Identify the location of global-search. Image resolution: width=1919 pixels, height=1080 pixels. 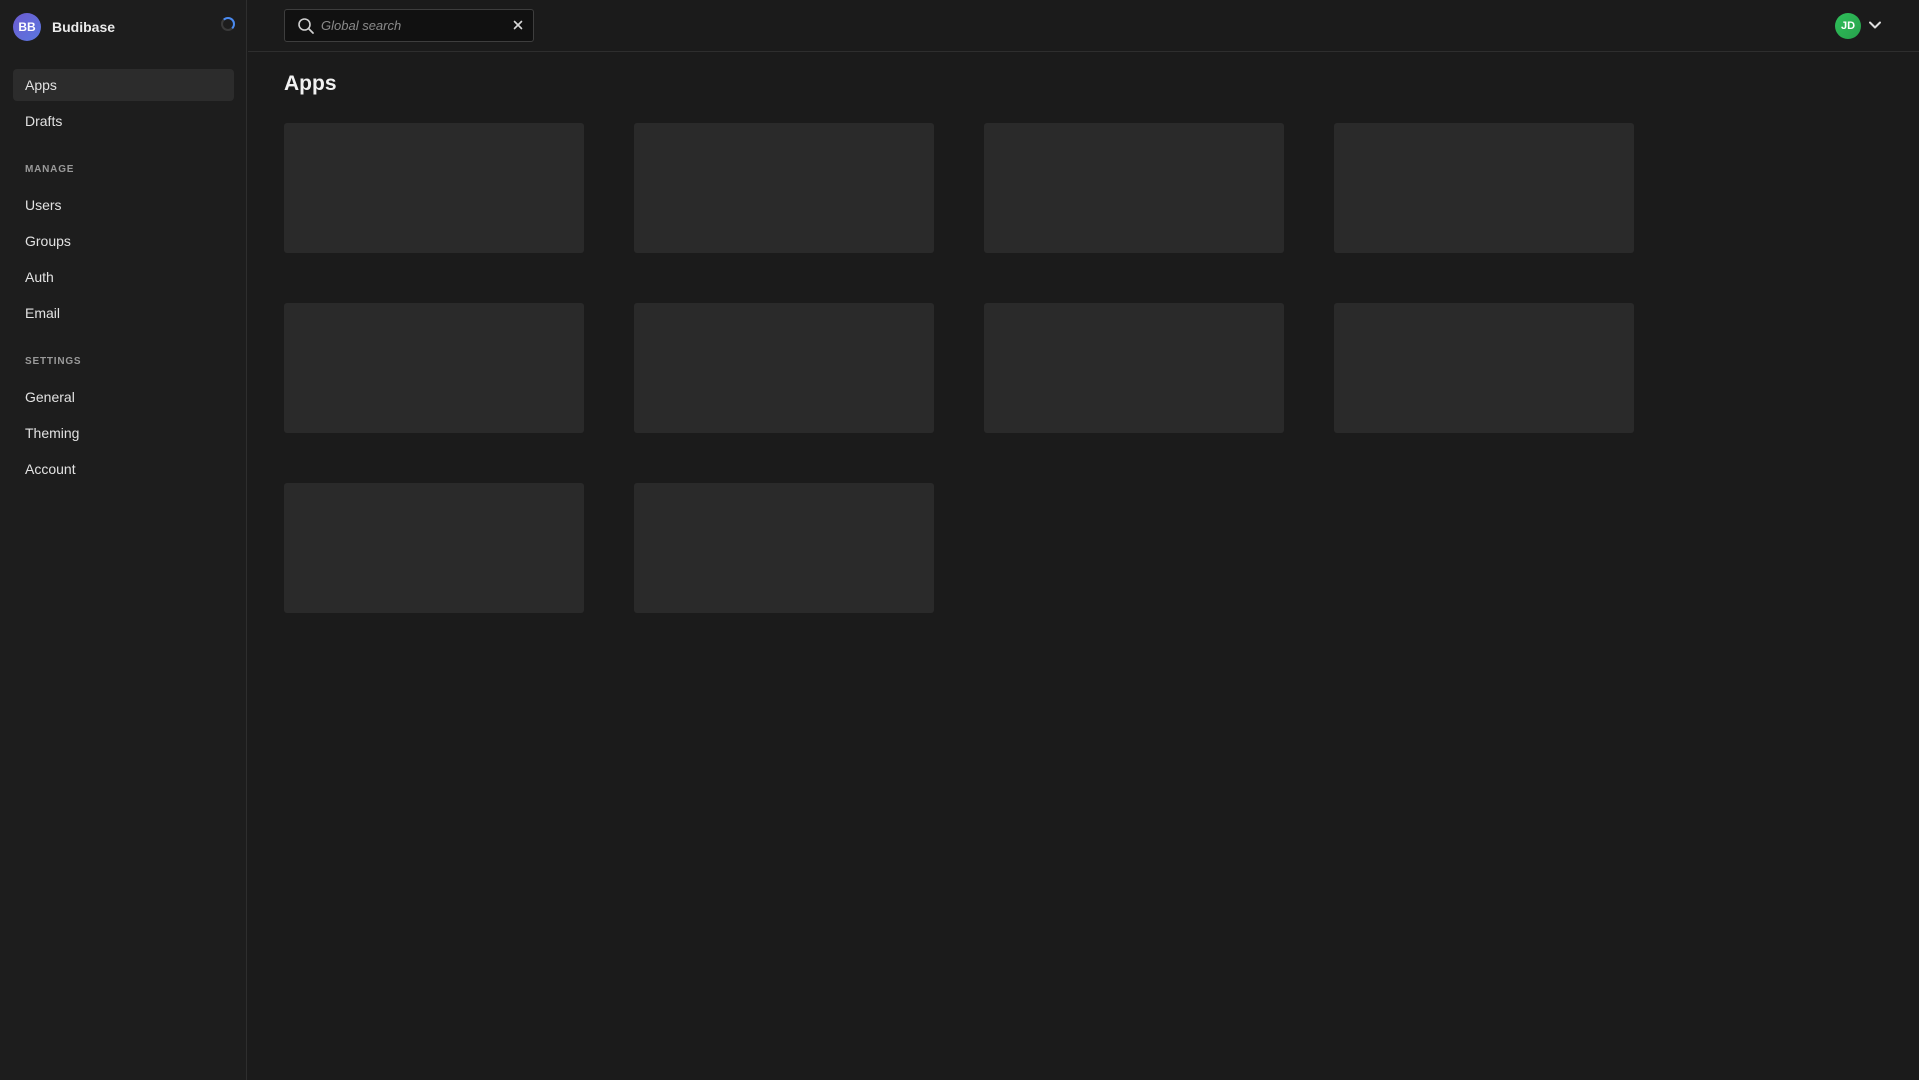
(409, 25).